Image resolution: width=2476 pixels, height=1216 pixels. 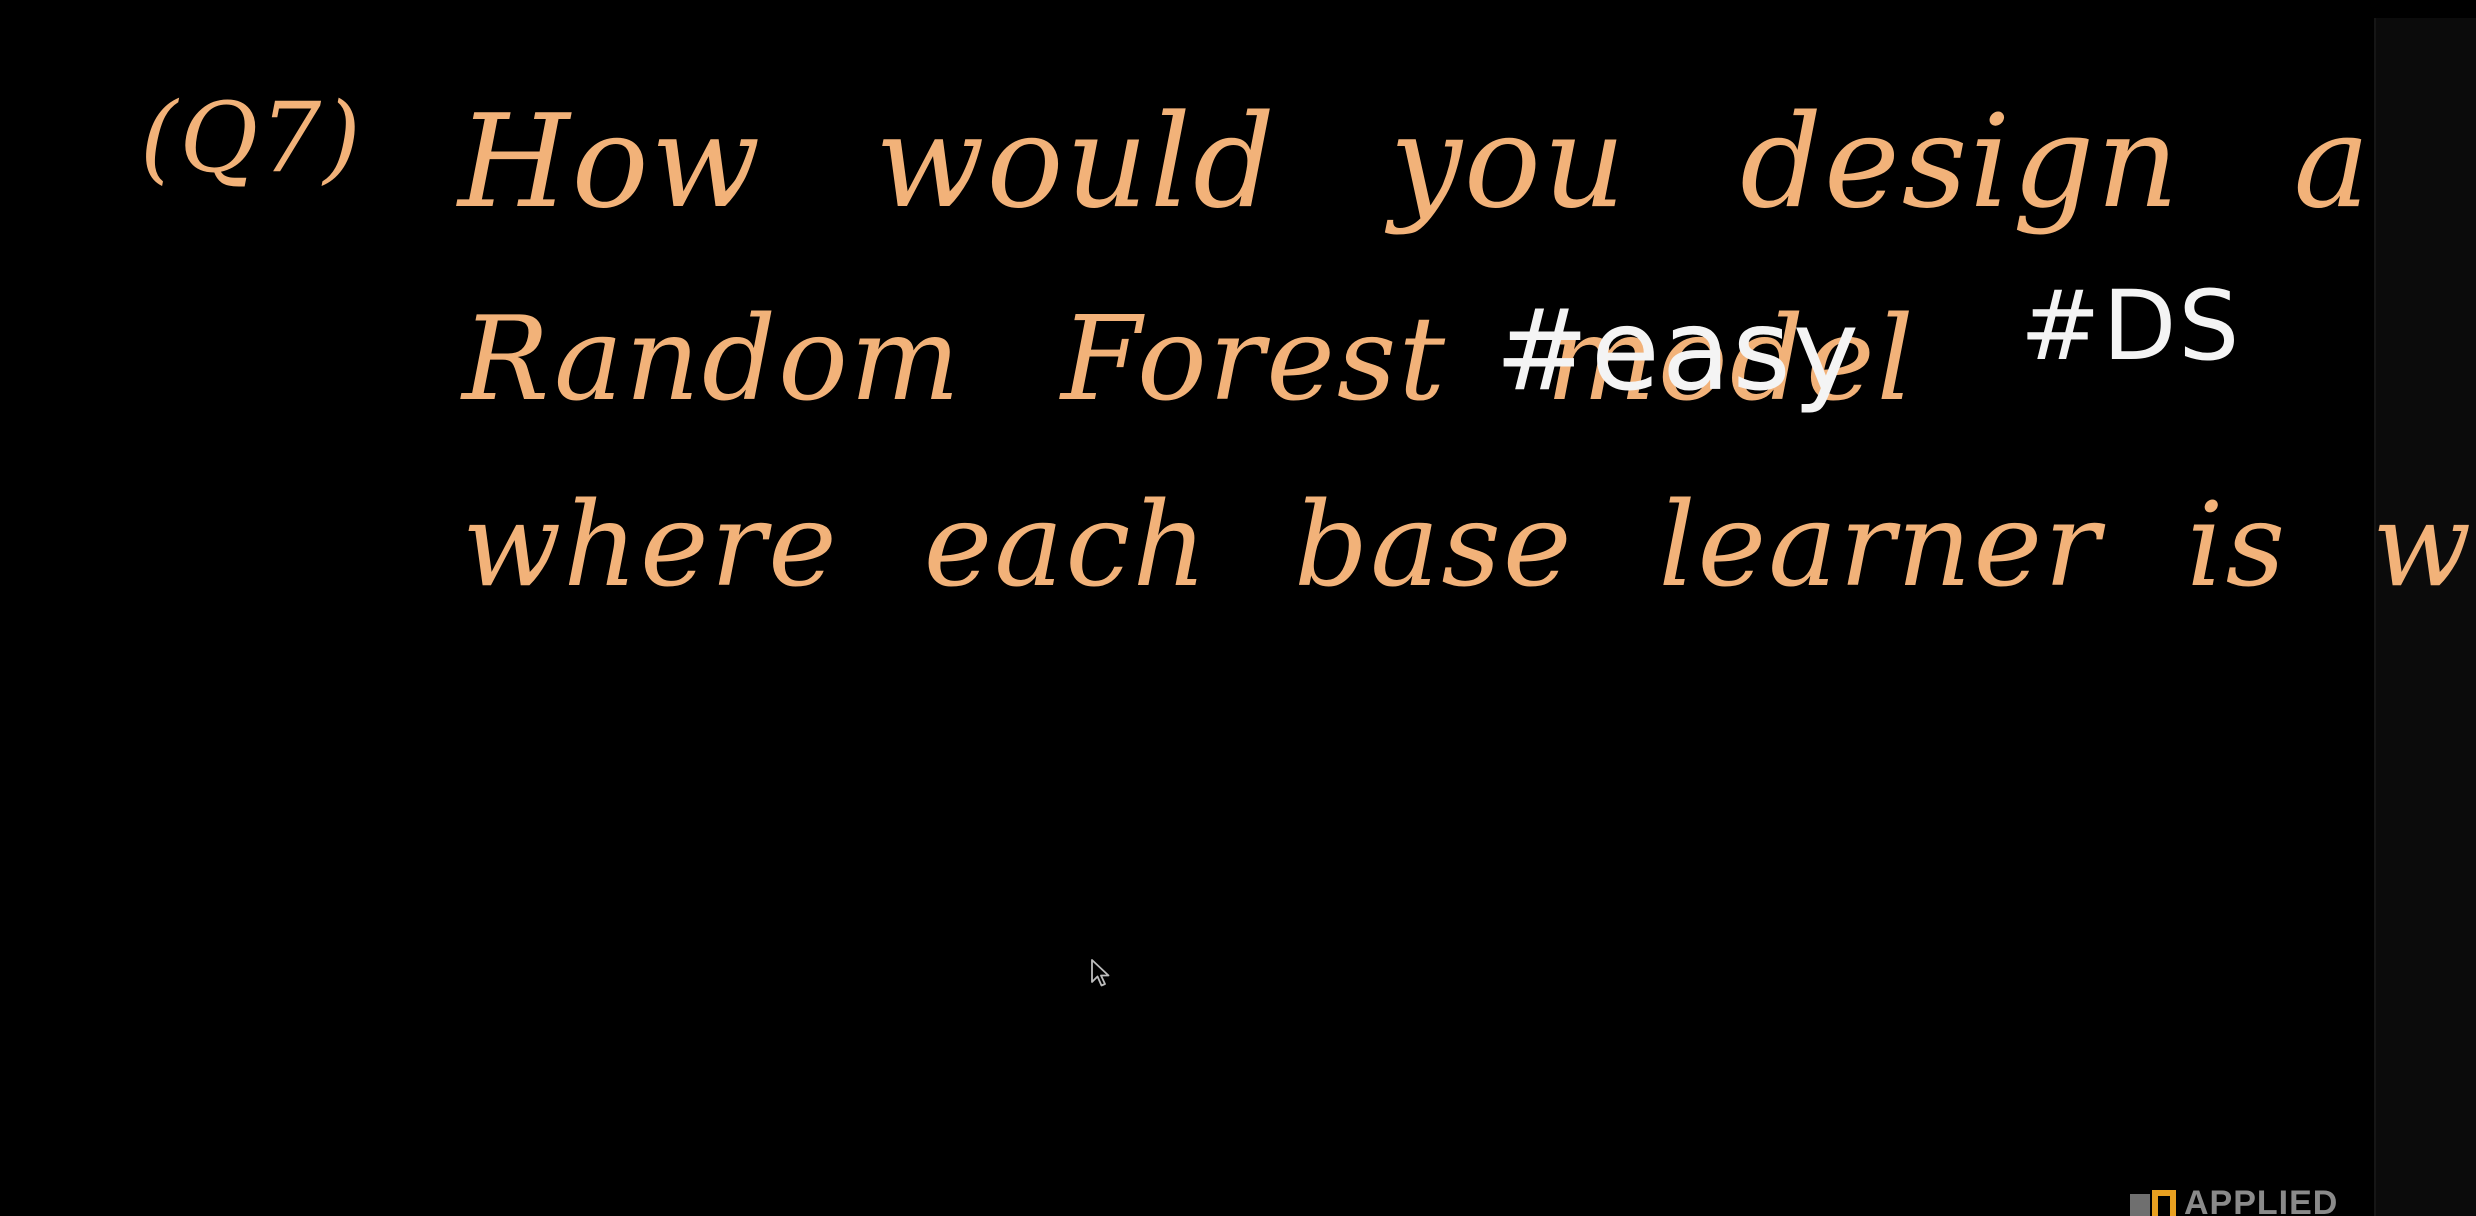 What do you see at coordinates (251, 138) in the screenshot?
I see `question-label: (Q7)` at bounding box center [251, 138].